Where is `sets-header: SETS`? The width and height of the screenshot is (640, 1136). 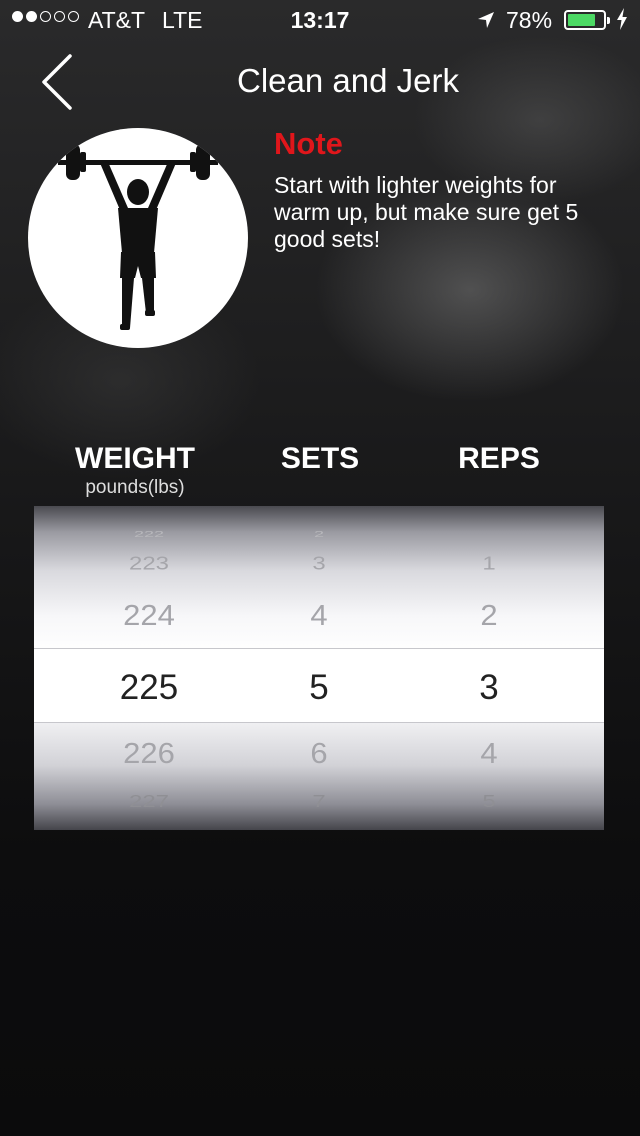
sets-header: SETS is located at coordinates (320, 458).